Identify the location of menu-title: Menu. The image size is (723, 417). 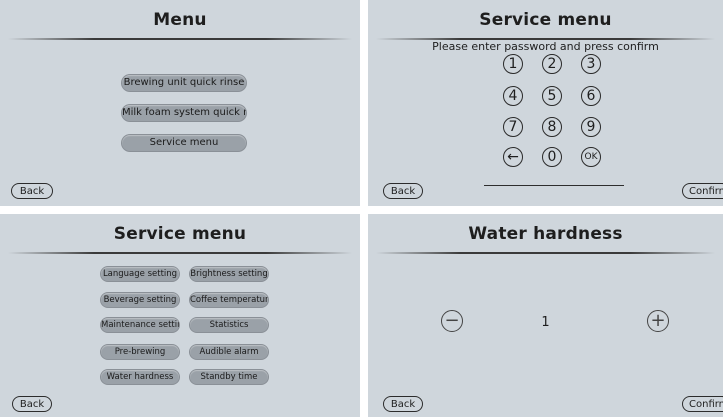
(180, 20).